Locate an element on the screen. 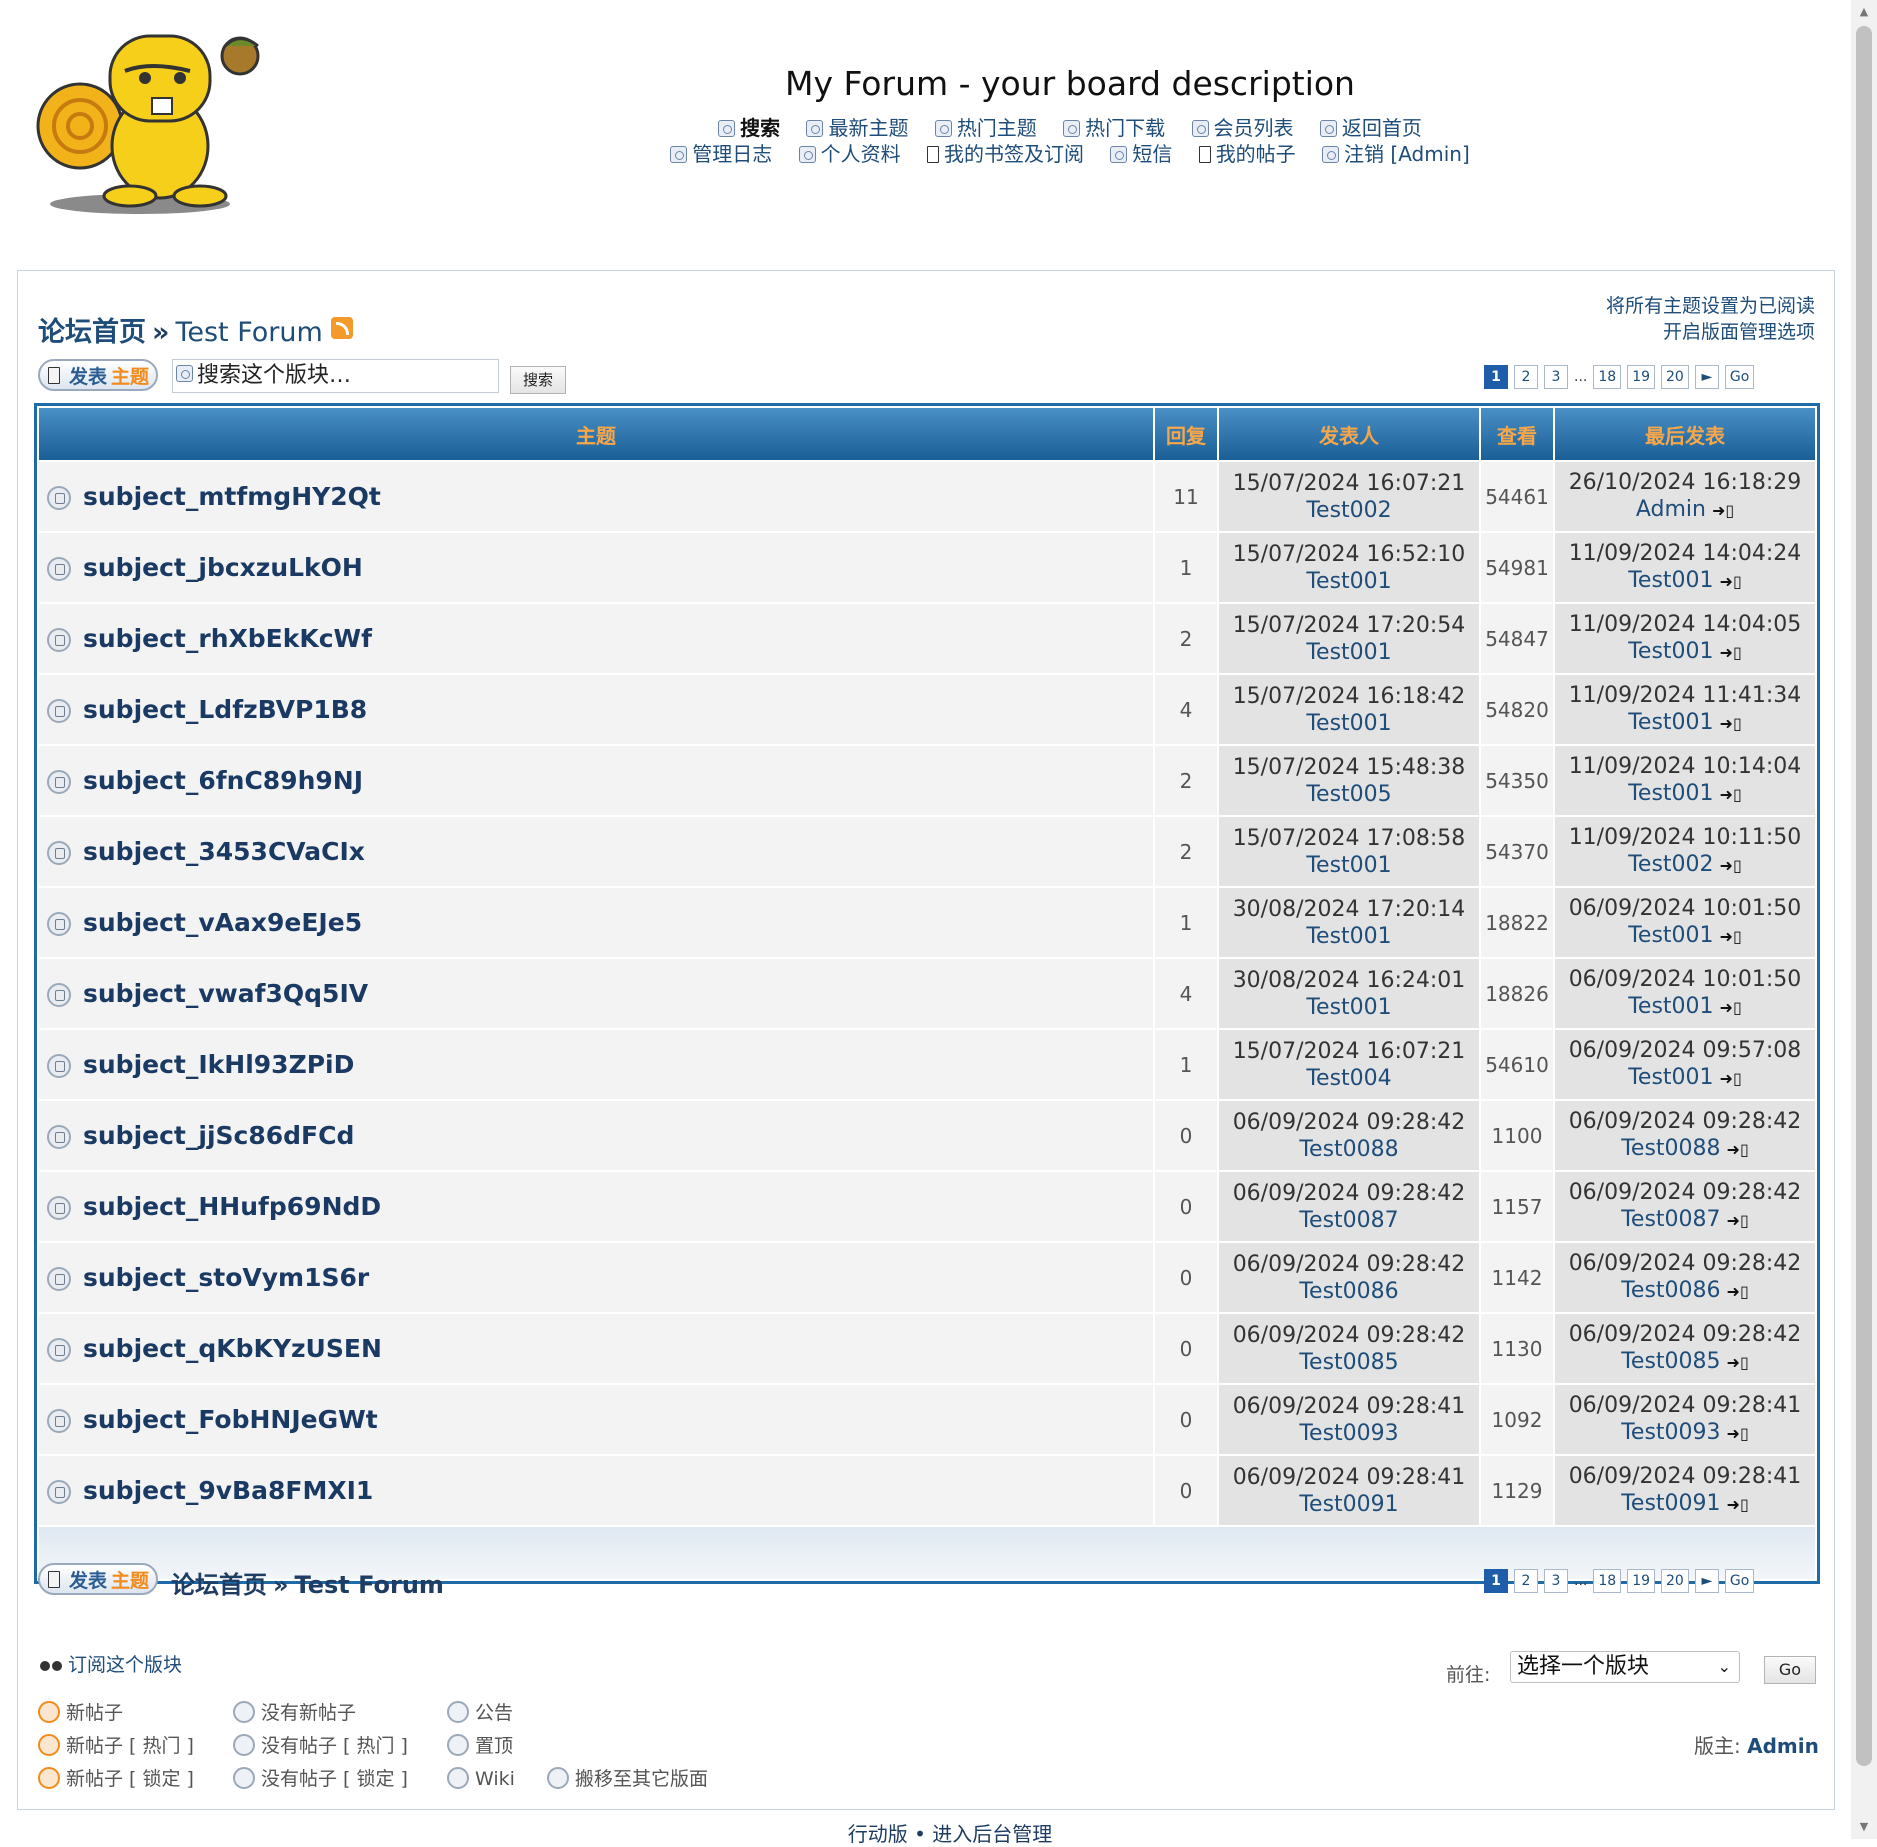 The height and width of the screenshot is (1847, 1877). author-link: Test0085 is located at coordinates (1348, 1362).